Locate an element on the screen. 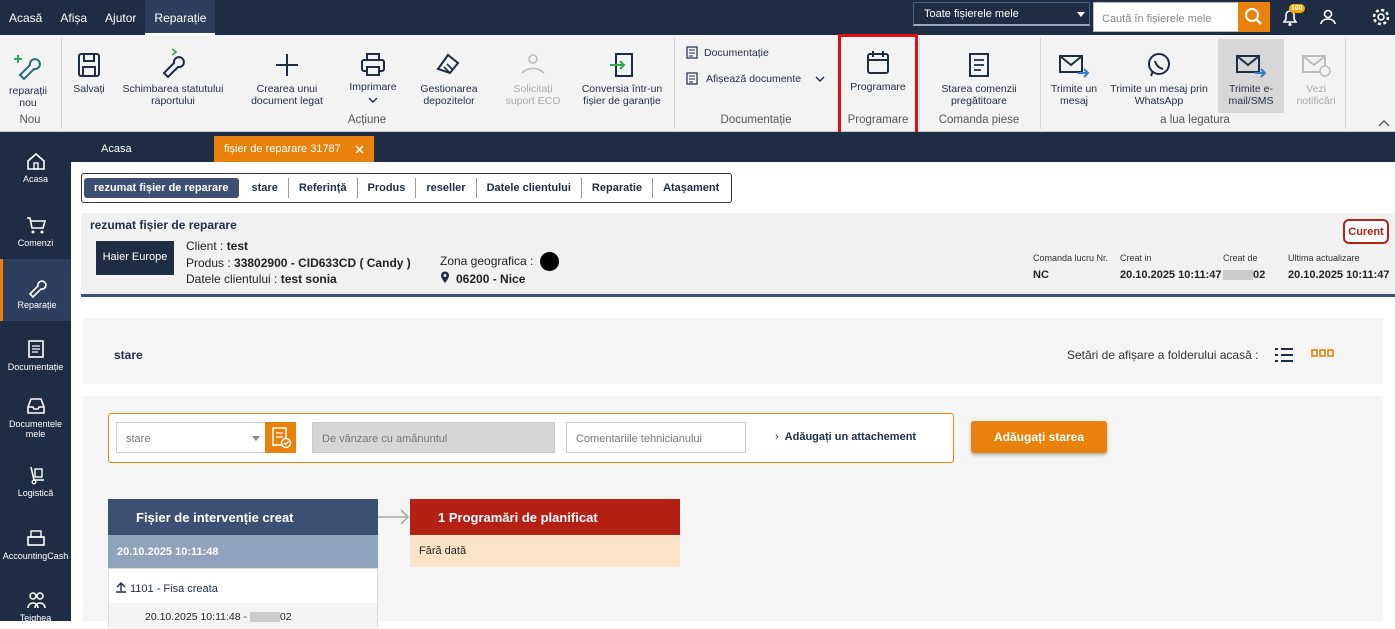 The height and width of the screenshot is (629, 1395). sidebar-item-comenzi: Comenzi is located at coordinates (35, 231).